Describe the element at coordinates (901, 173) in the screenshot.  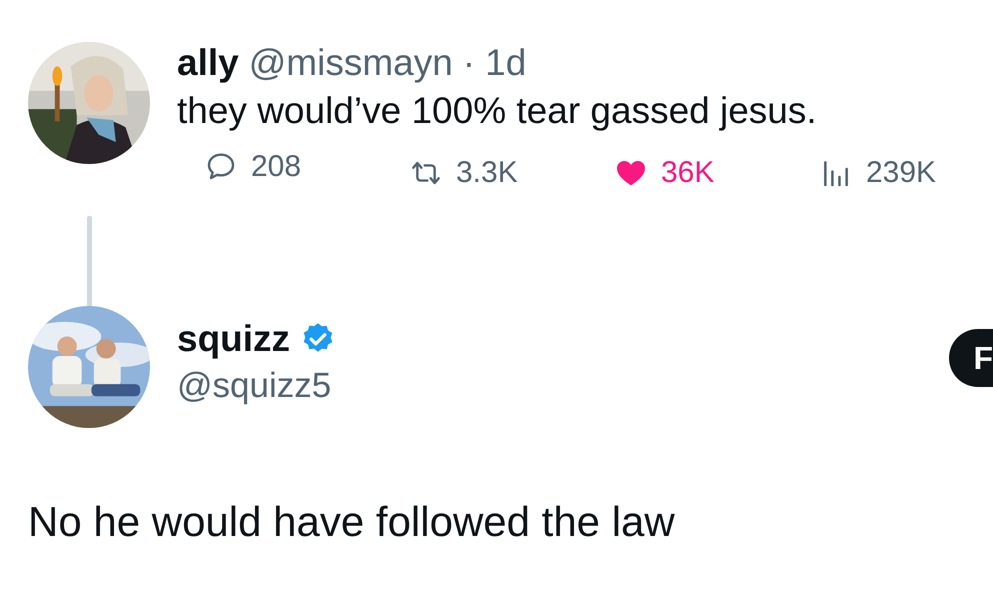
I see `stat-count: 239K` at that location.